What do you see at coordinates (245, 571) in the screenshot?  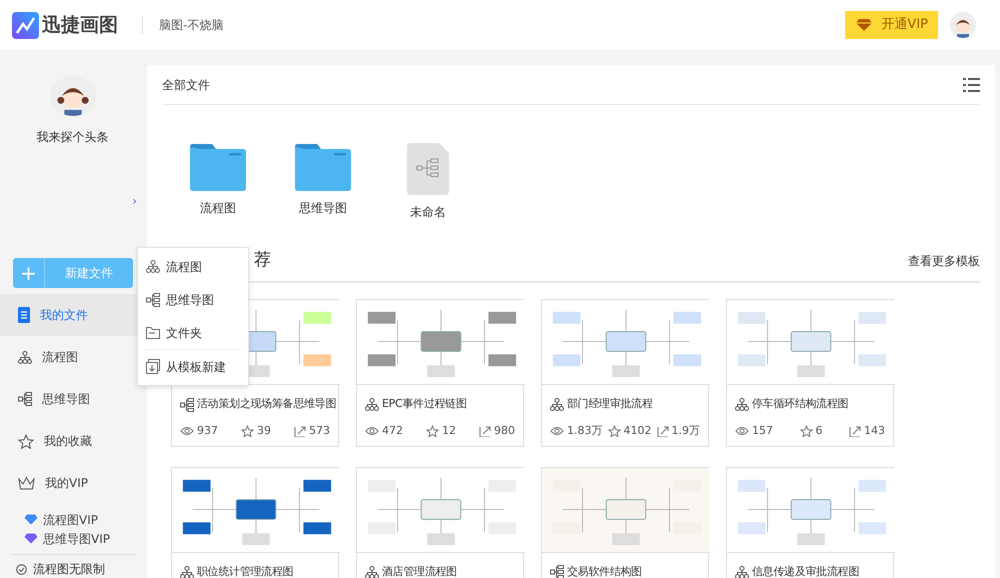 I see `template-title: 职位统计管理流程图` at bounding box center [245, 571].